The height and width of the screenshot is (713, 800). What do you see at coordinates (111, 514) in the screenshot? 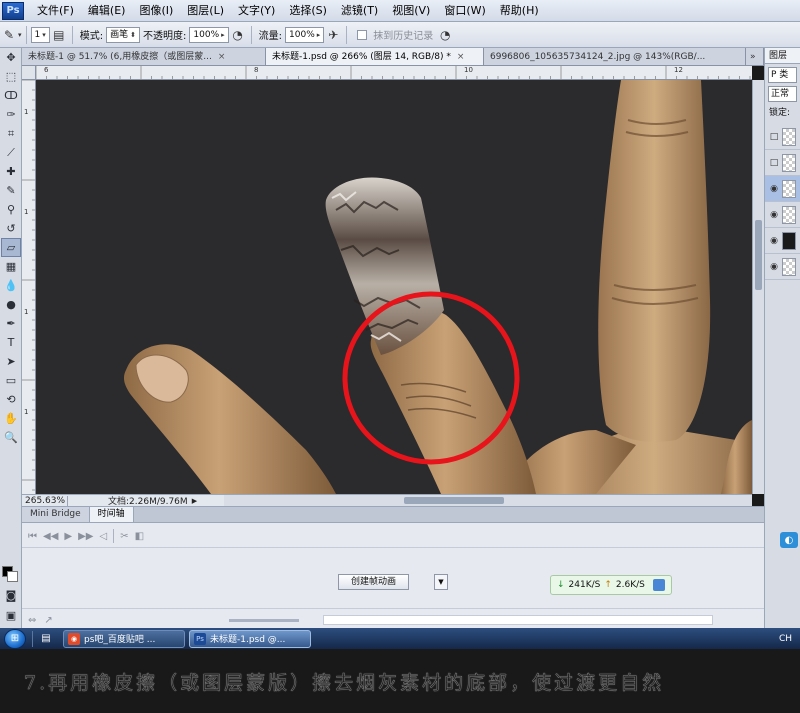
I see `tab-timeline: 时间轴` at bounding box center [111, 514].